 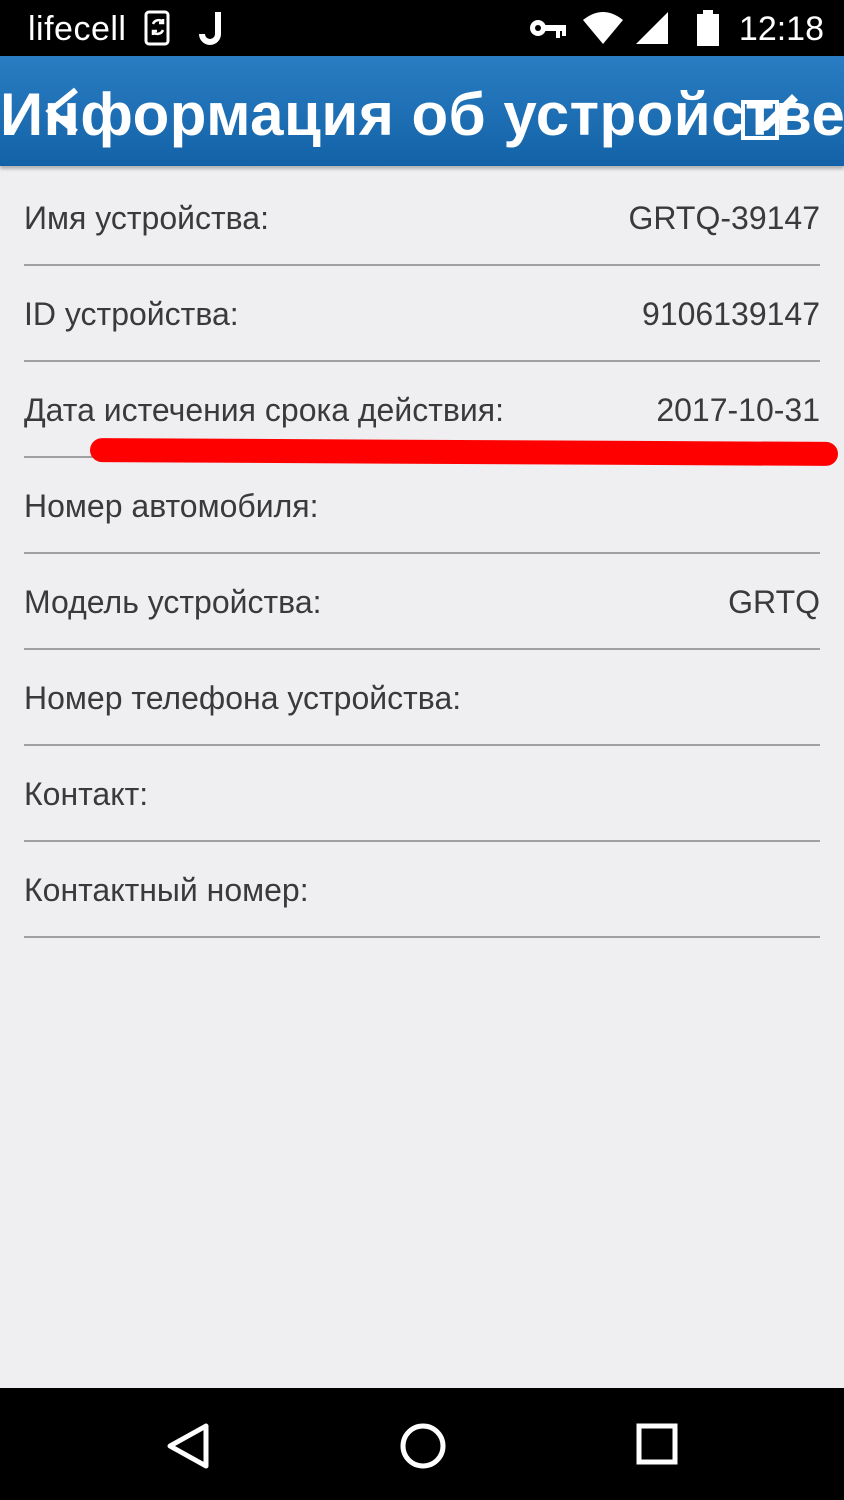 What do you see at coordinates (146, 218) in the screenshot?
I see `field-label: Имя устройства:` at bounding box center [146, 218].